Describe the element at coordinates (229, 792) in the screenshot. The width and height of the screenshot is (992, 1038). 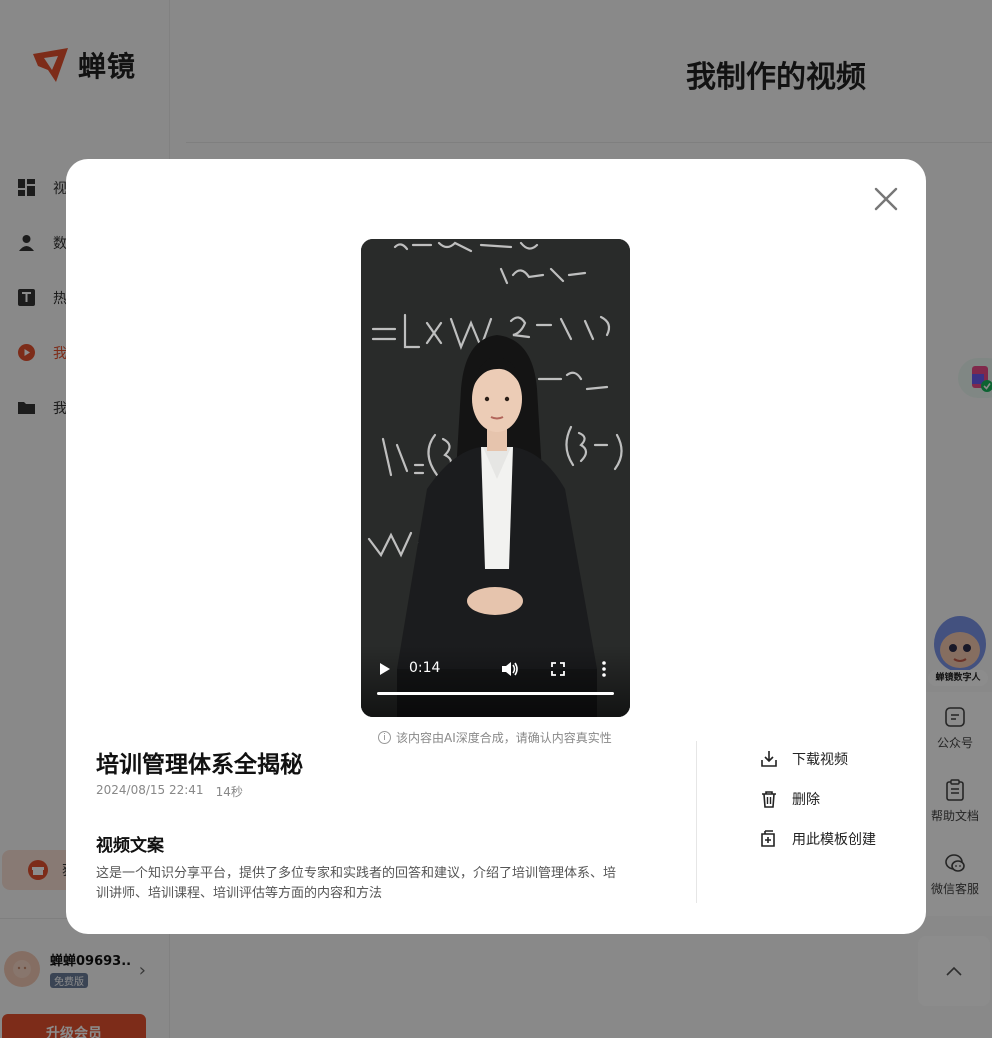
I see `video-duration: 14秒` at that location.